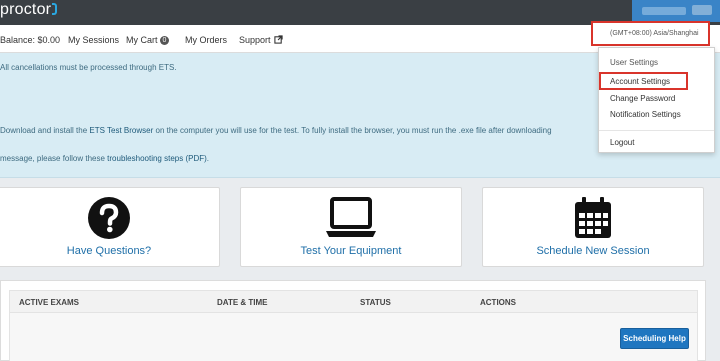 This screenshot has height=361, width=720. I want to click on card-test-equipment-label: Test Your Equipment, so click(351, 251).